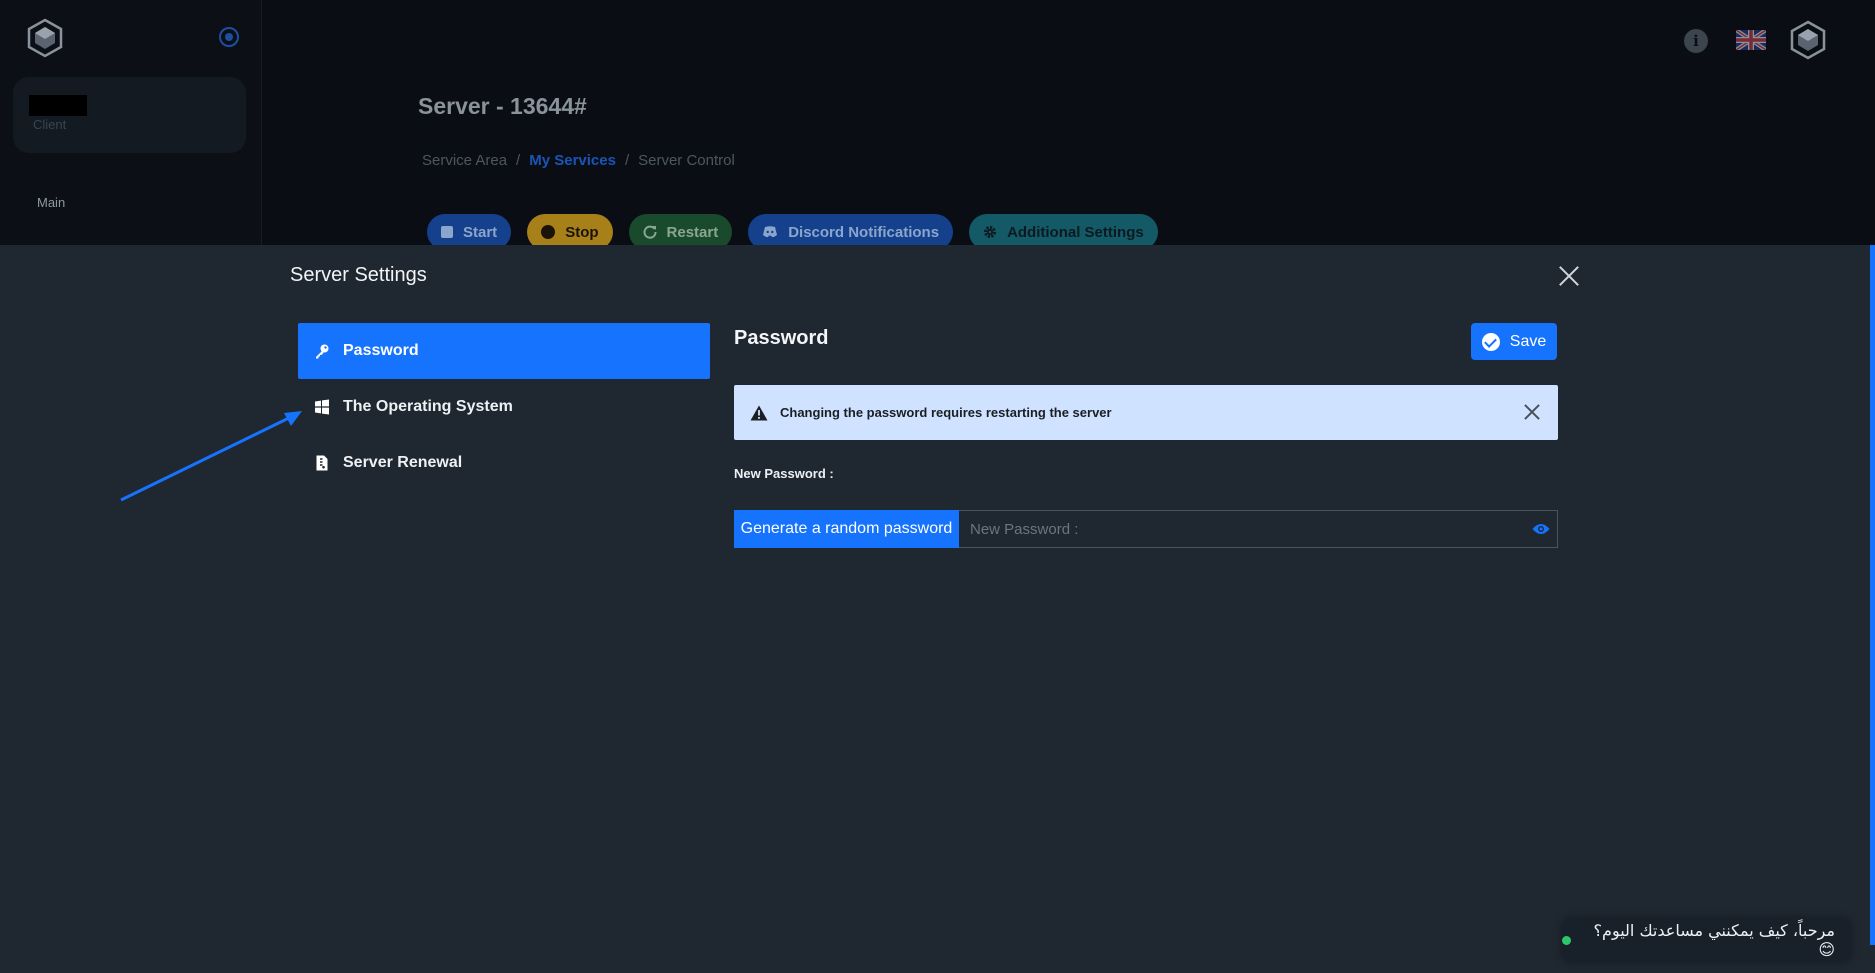 This screenshot has height=973, width=1875. Describe the element at coordinates (51, 202) in the screenshot. I see `nav-section-main: Main` at that location.